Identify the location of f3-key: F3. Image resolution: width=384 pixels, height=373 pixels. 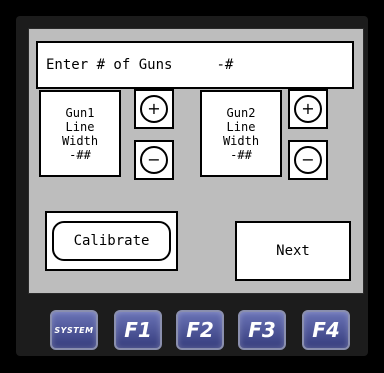
(262, 330).